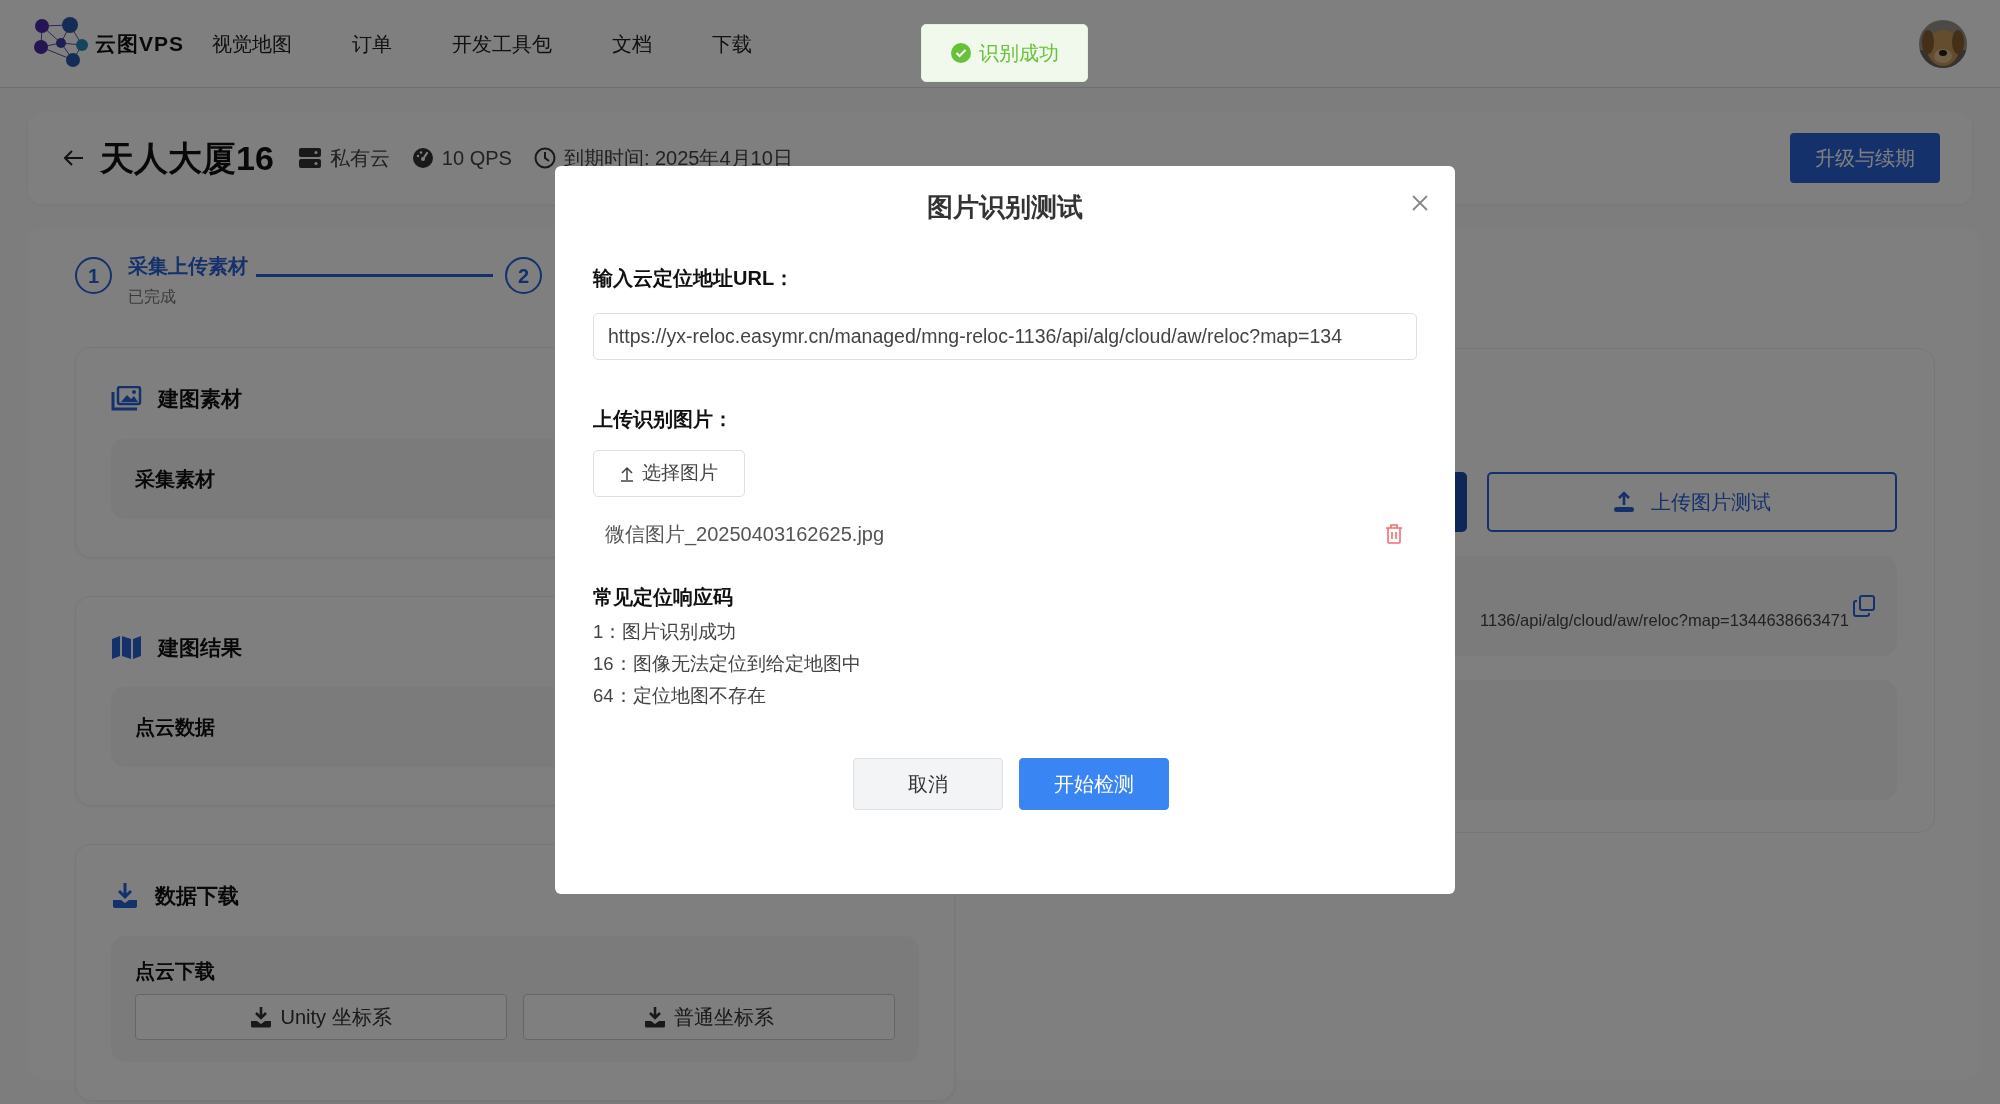 Image resolution: width=2000 pixels, height=1104 pixels. What do you see at coordinates (727, 664) in the screenshot?
I see `code-description: 16：图像无法定位到给定地图中` at bounding box center [727, 664].